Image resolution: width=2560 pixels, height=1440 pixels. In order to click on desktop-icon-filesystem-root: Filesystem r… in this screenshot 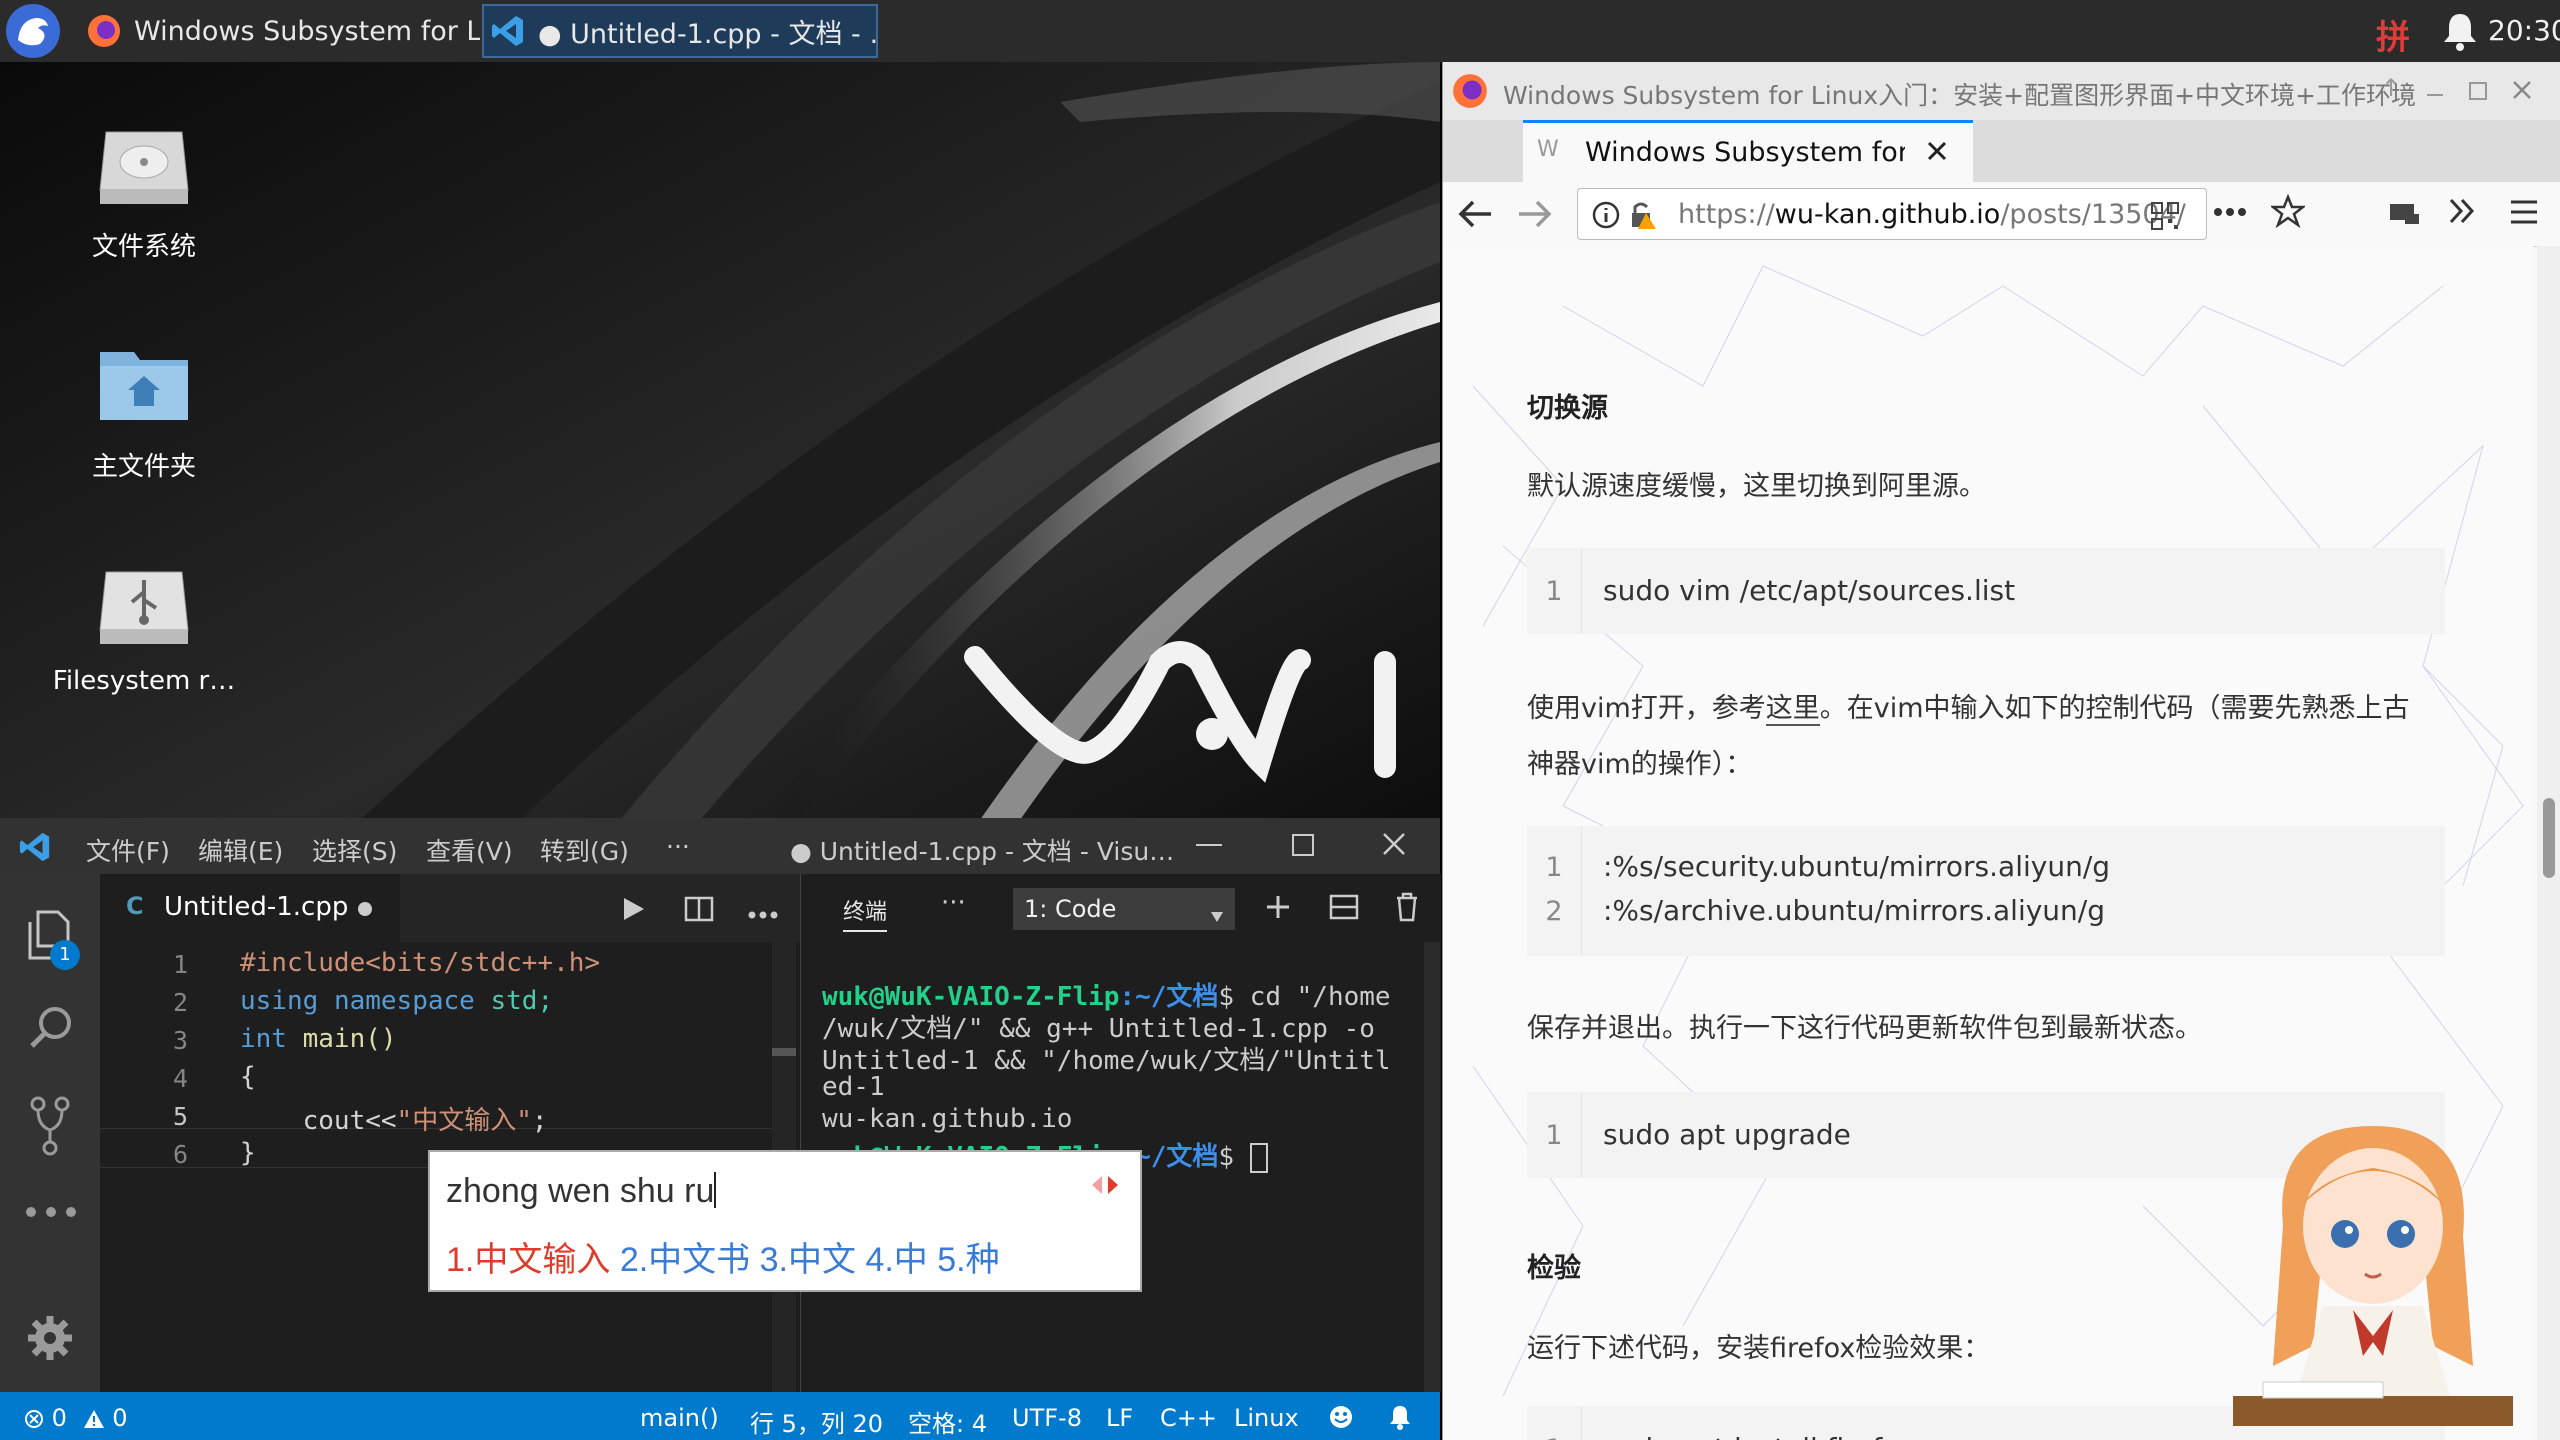, I will do `click(144, 627)`.